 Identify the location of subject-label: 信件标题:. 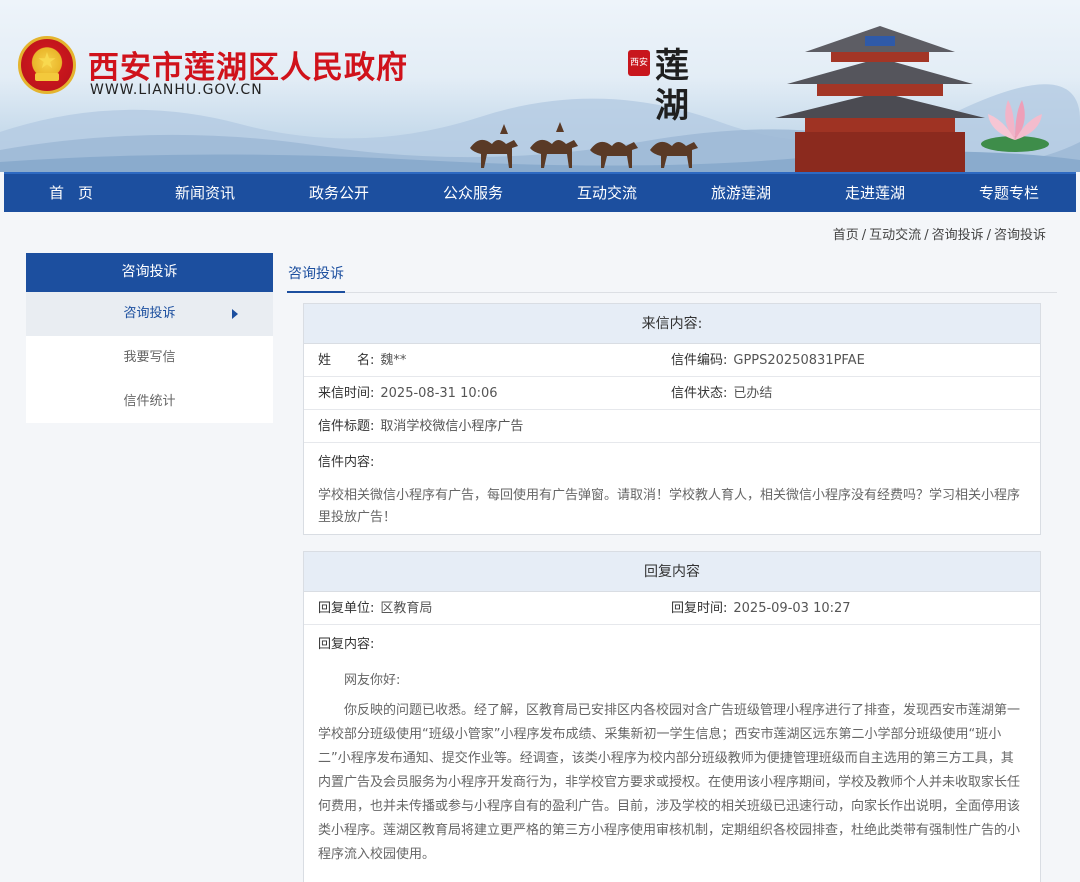
(346, 426).